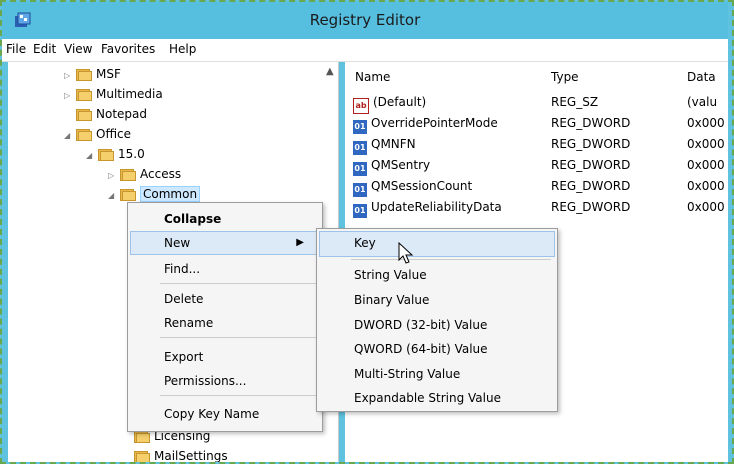  I want to click on column-header-data: Data, so click(701, 77).